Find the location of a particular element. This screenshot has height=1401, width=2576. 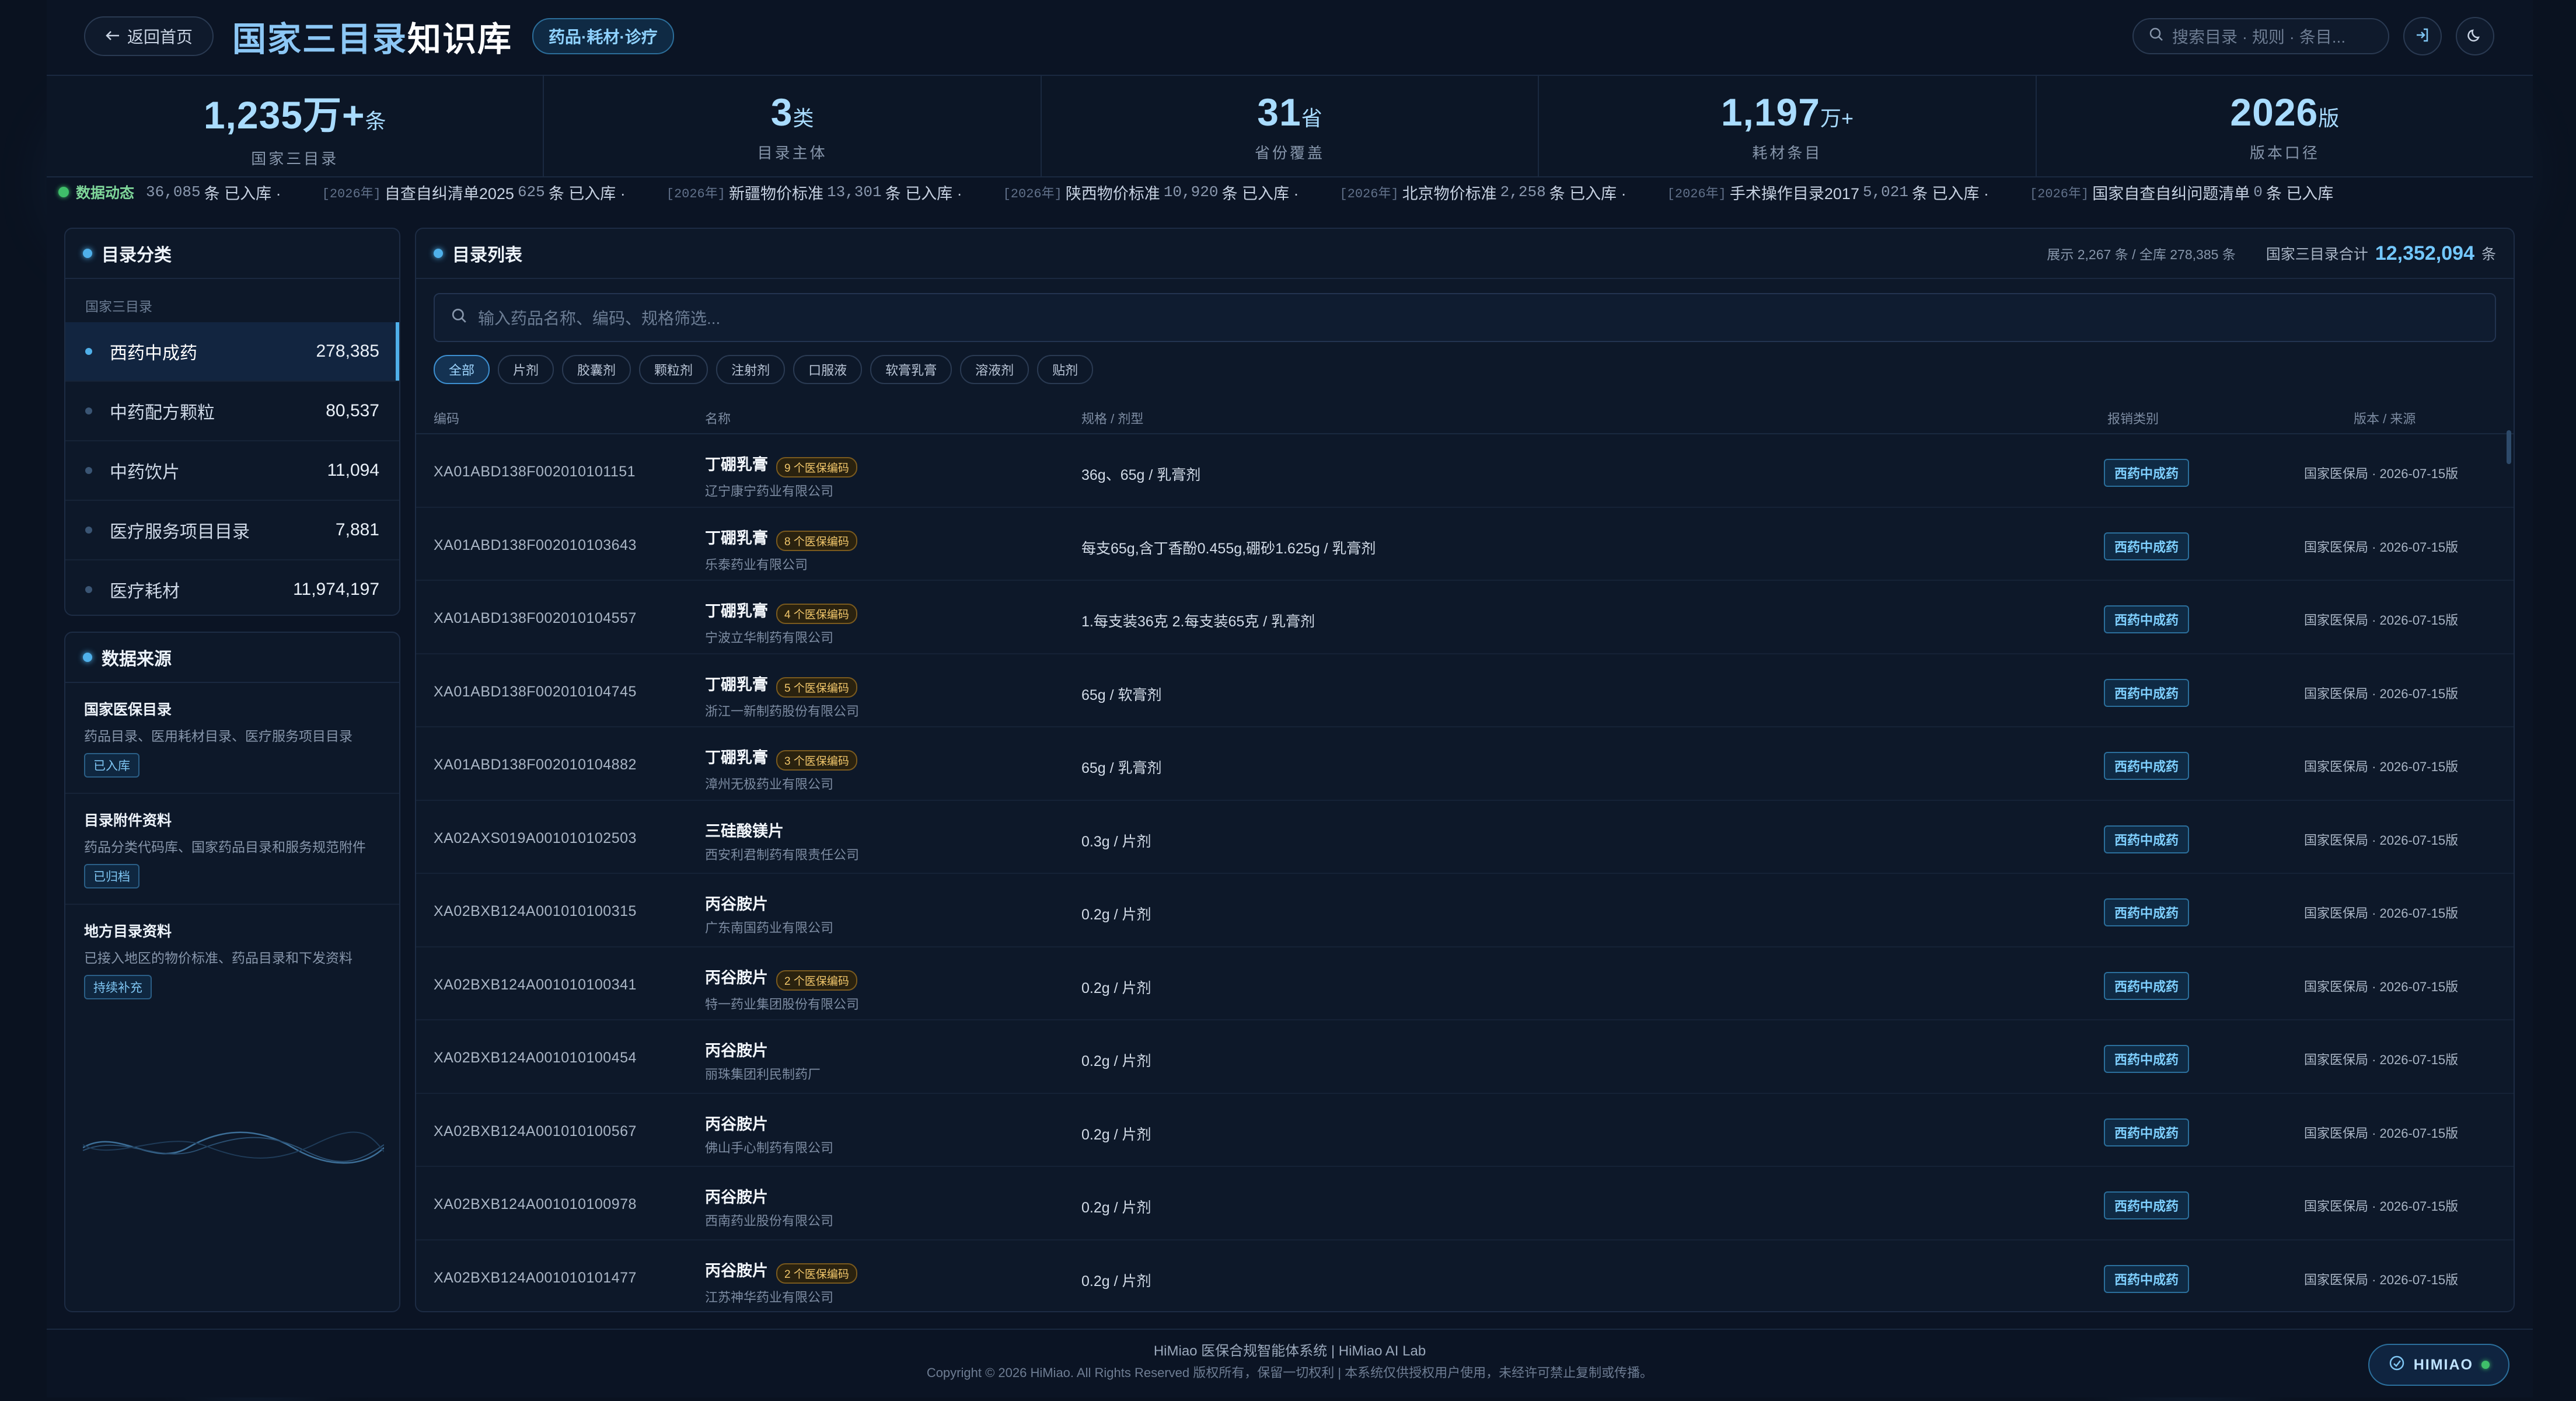

search-icon is located at coordinates (459, 318).